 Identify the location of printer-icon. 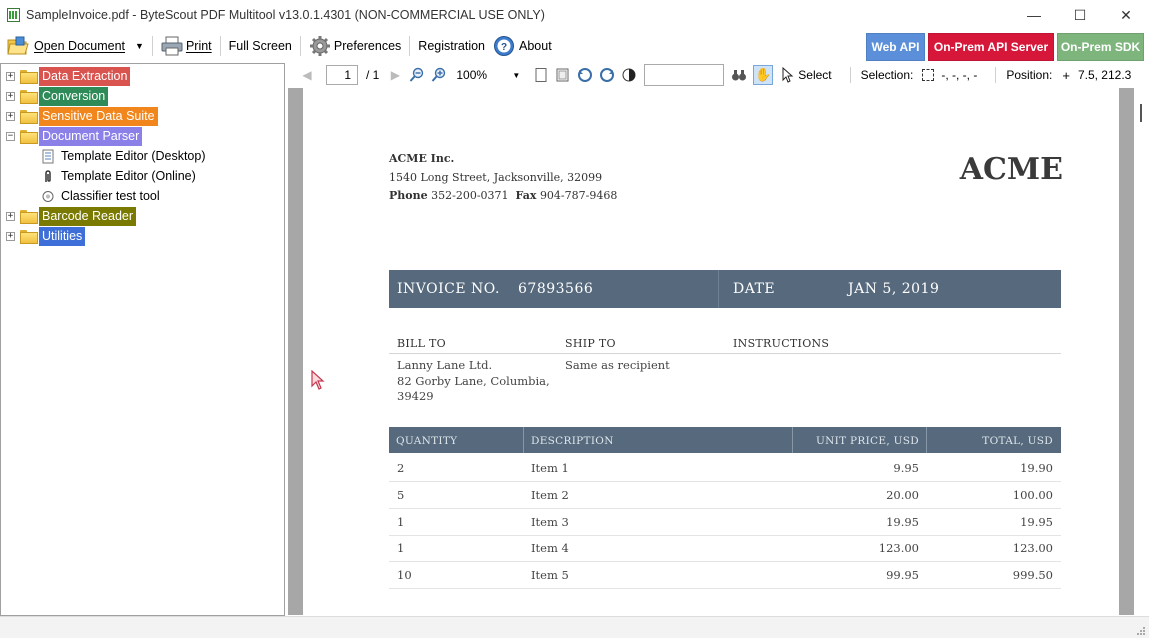
(172, 46).